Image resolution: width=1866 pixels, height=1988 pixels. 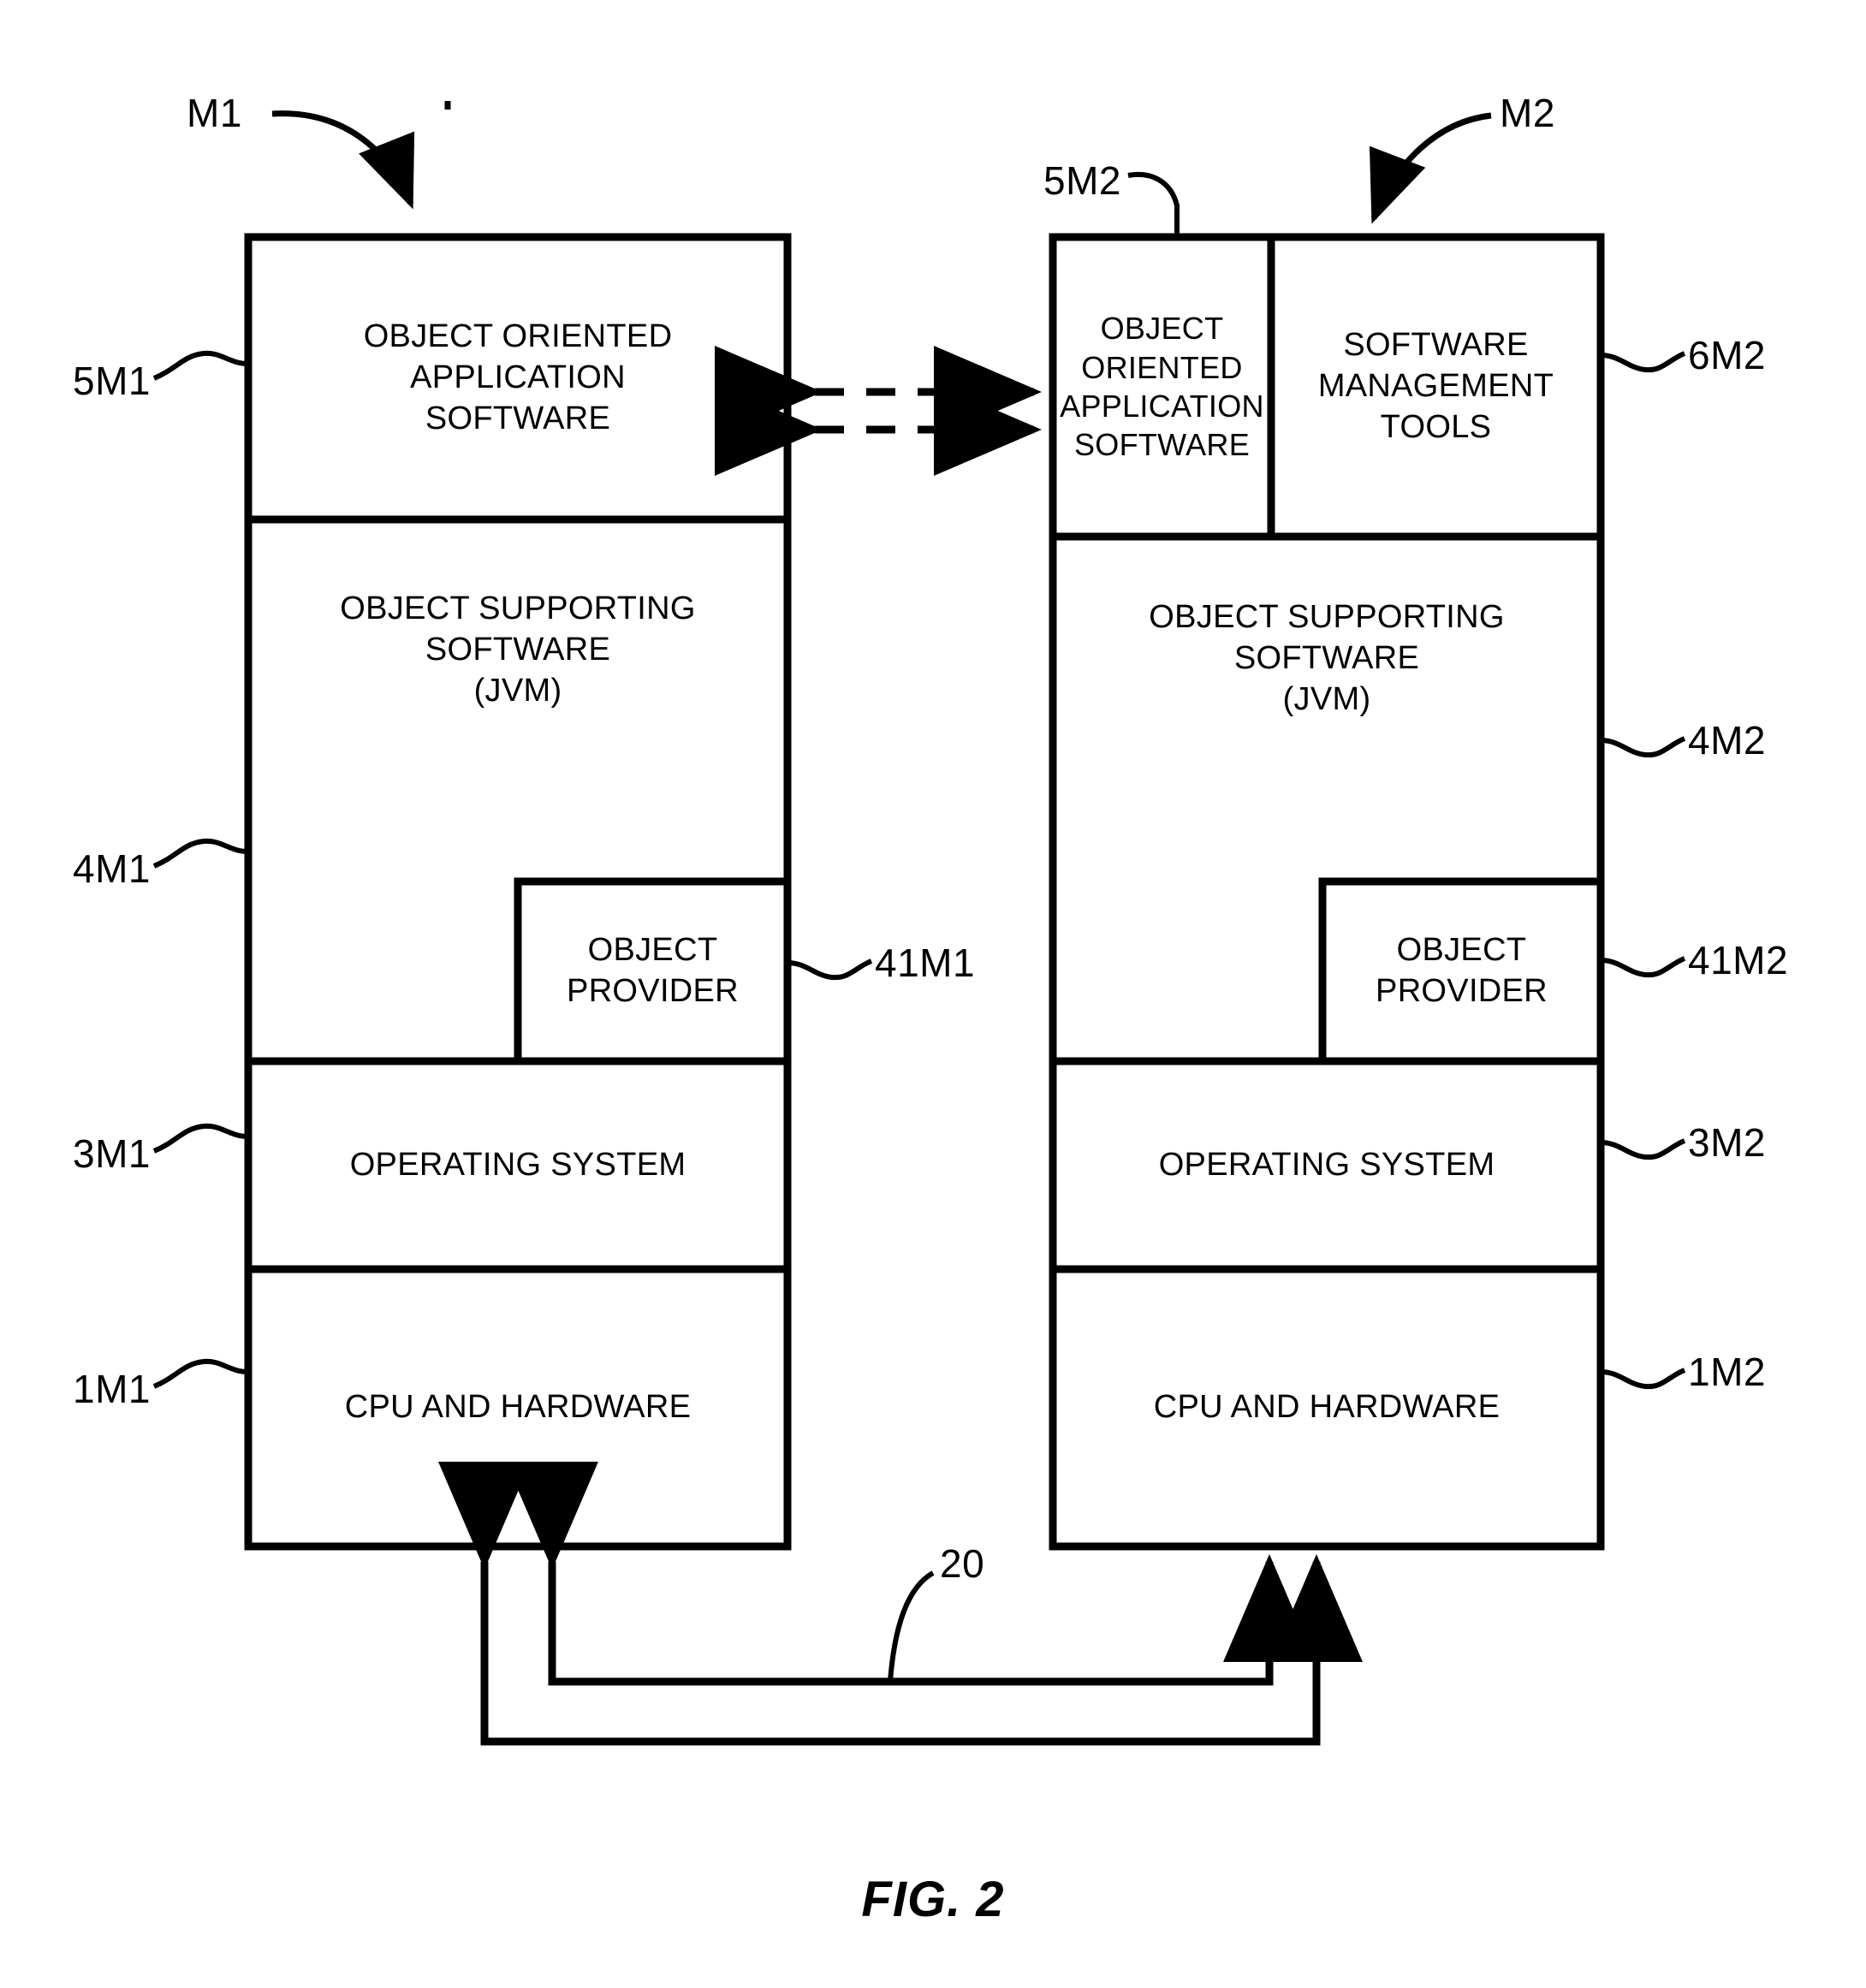 I want to click on callout-arrow-m2, so click(x=1431, y=168).